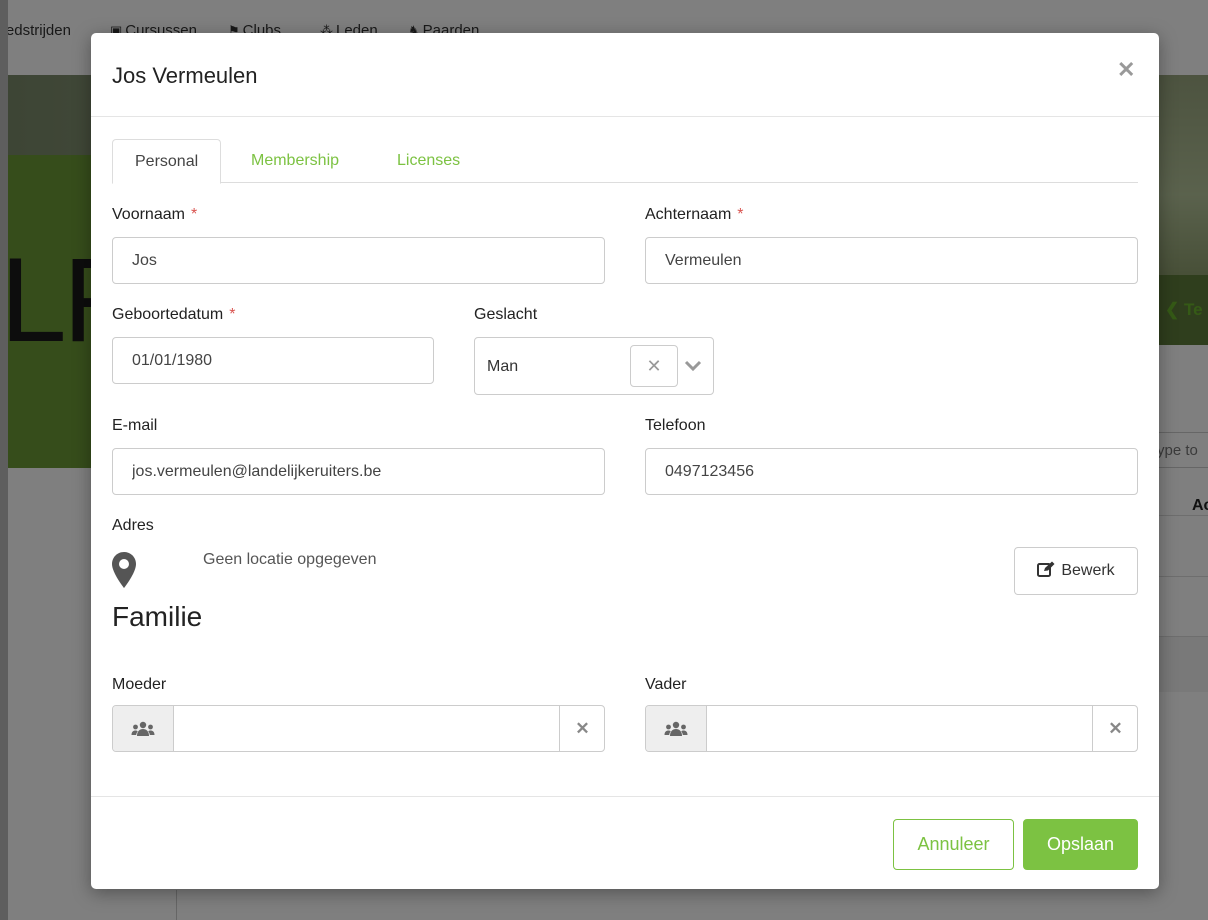 This screenshot has width=1208, height=920. Describe the element at coordinates (688, 214) in the screenshot. I see `achternaam-label-text: Achternaam` at that location.